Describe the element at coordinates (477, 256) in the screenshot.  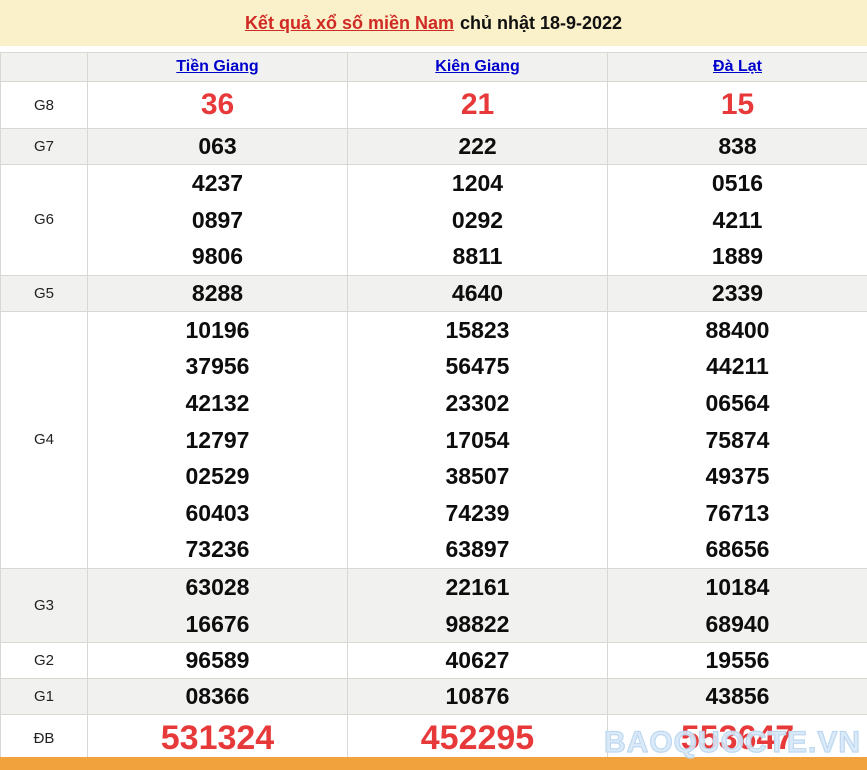
I see `prize-number: 8811` at that location.